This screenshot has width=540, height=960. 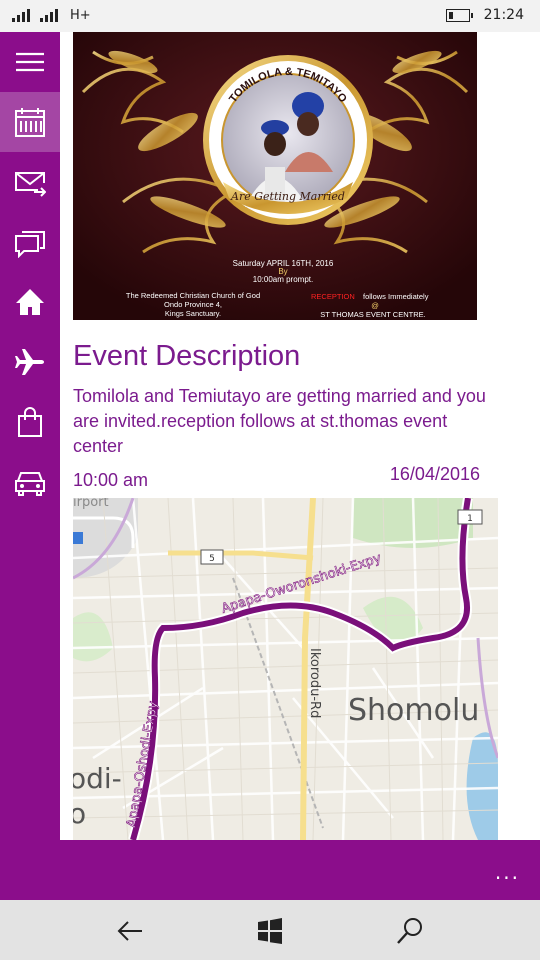 What do you see at coordinates (187, 356) in the screenshot?
I see `event-title: Event Description` at bounding box center [187, 356].